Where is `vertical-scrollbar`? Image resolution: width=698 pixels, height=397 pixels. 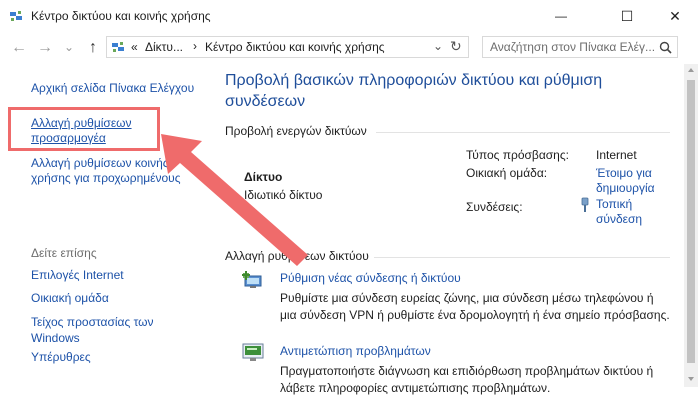 vertical-scrollbar is located at coordinates (691, 225).